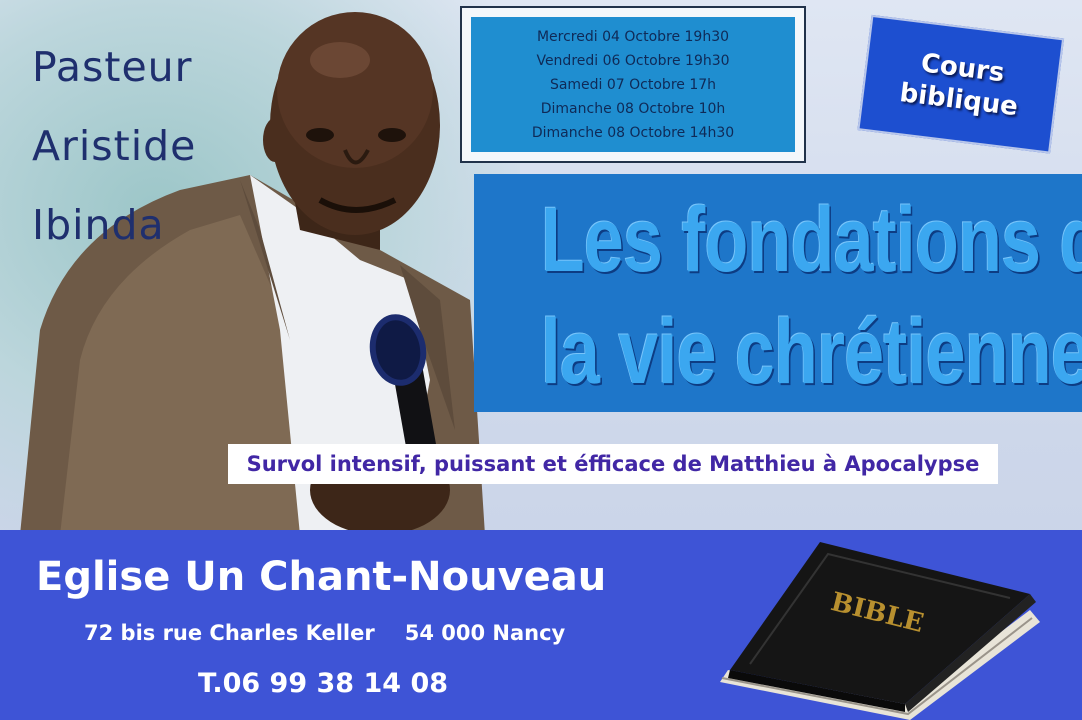  I want to click on badge-box: Cours biblique, so click(961, 84).